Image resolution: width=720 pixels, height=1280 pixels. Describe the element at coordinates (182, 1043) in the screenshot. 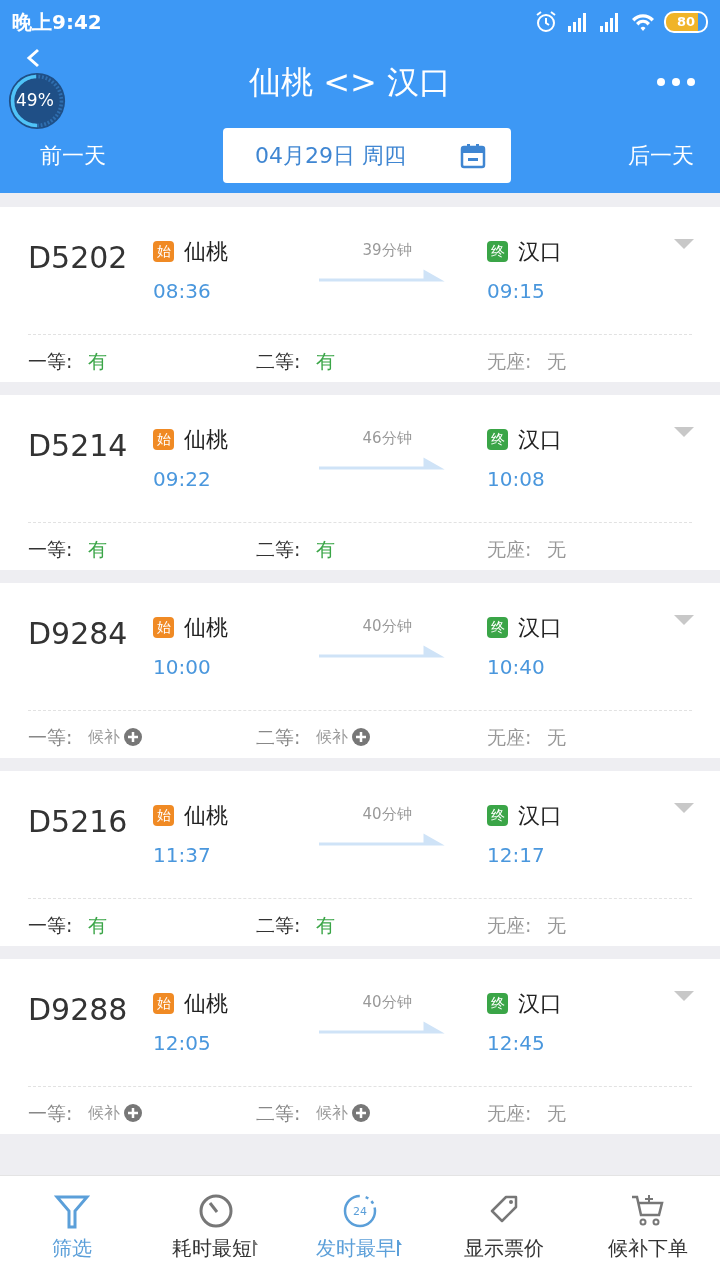

I see `train-time: 12:05` at that location.